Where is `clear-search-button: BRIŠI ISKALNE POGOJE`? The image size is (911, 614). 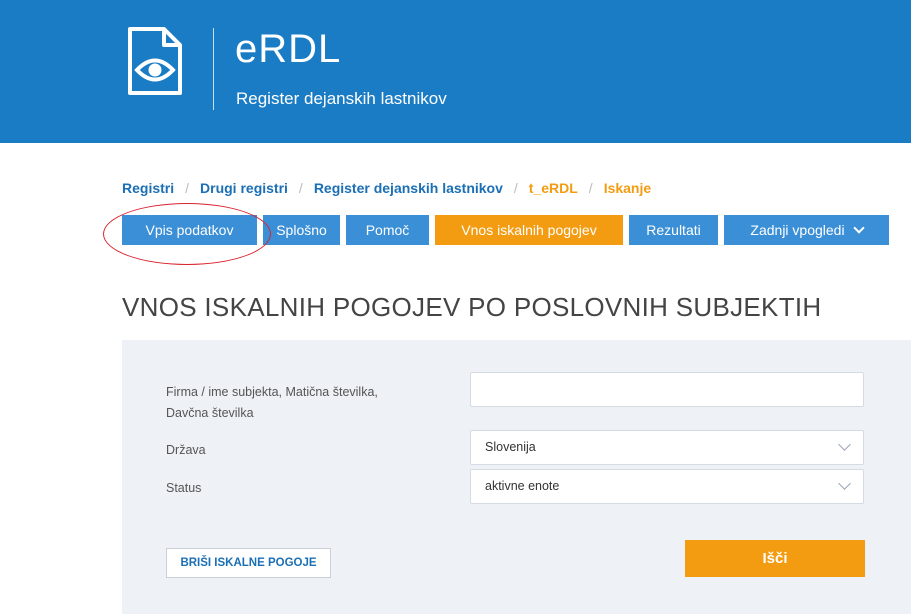 clear-search-button: BRIŠI ISKALNE POGOJE is located at coordinates (248, 563).